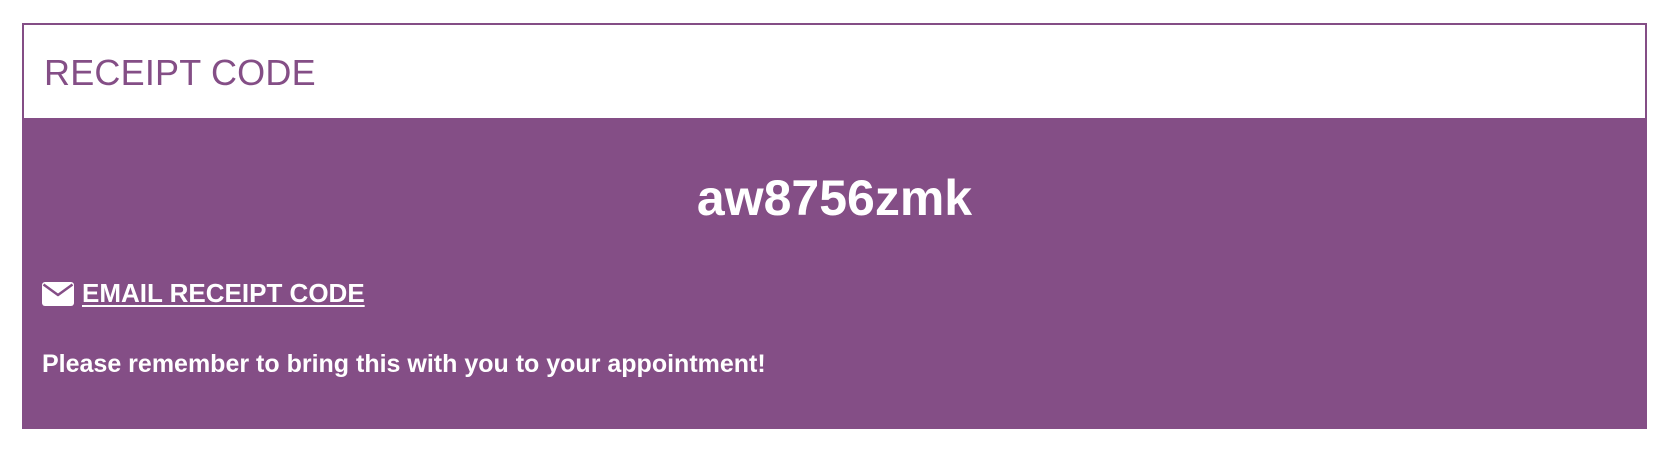 Image resolution: width=1664 pixels, height=466 pixels. What do you see at coordinates (834, 198) in the screenshot?
I see `receipt-code-value: aw8756zmk` at bounding box center [834, 198].